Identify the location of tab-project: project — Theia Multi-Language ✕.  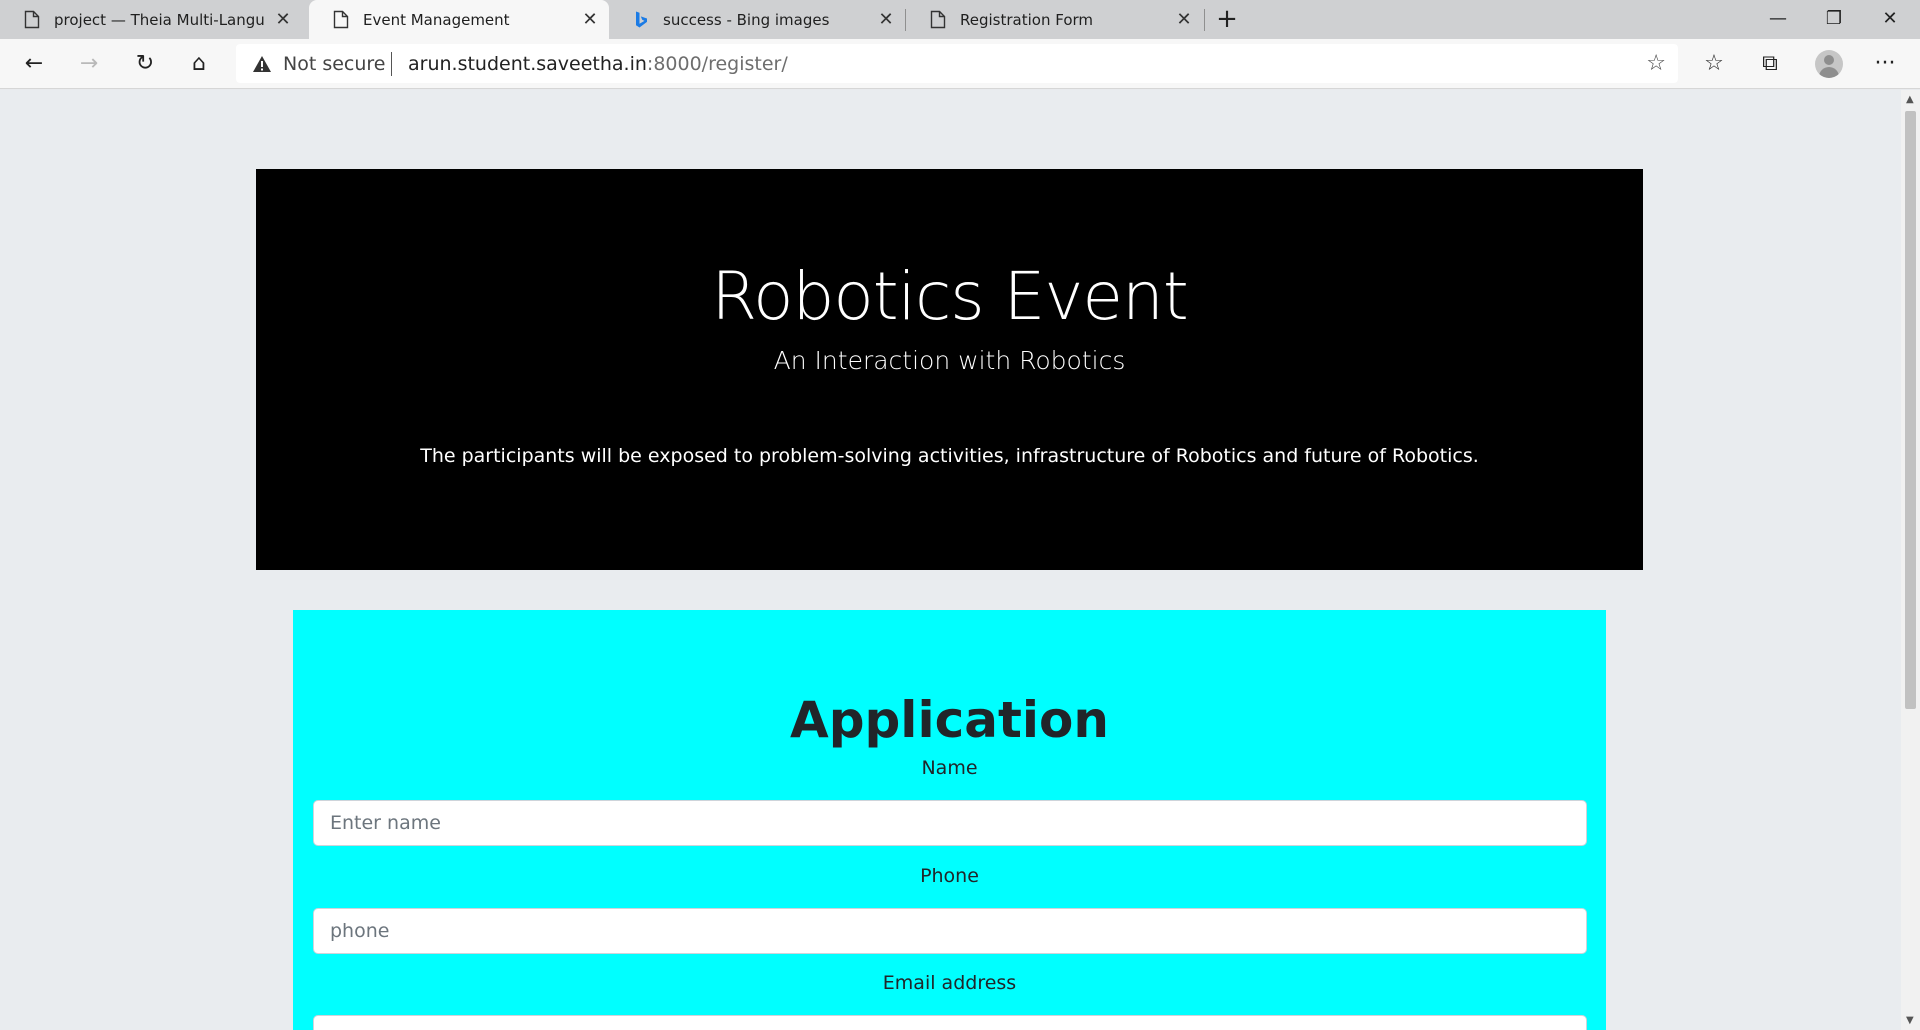
(151, 19).